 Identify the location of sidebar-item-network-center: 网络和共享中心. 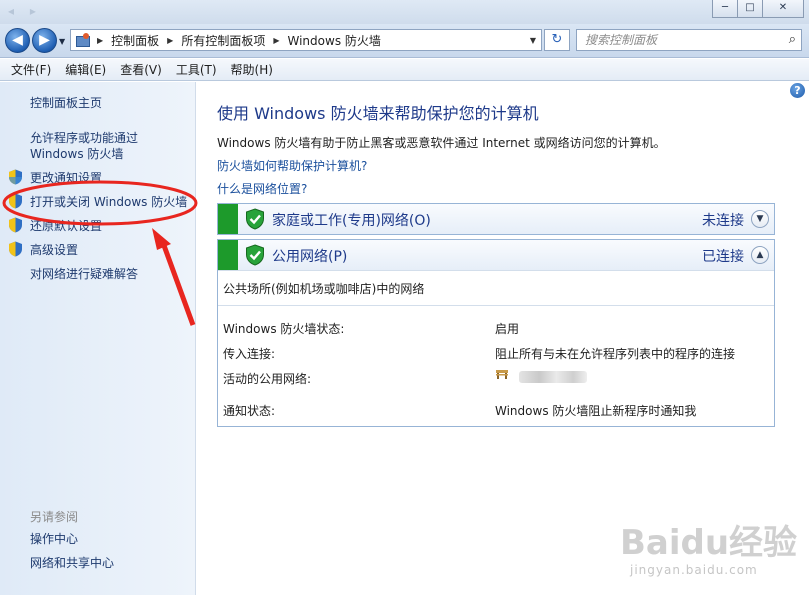
(72, 563).